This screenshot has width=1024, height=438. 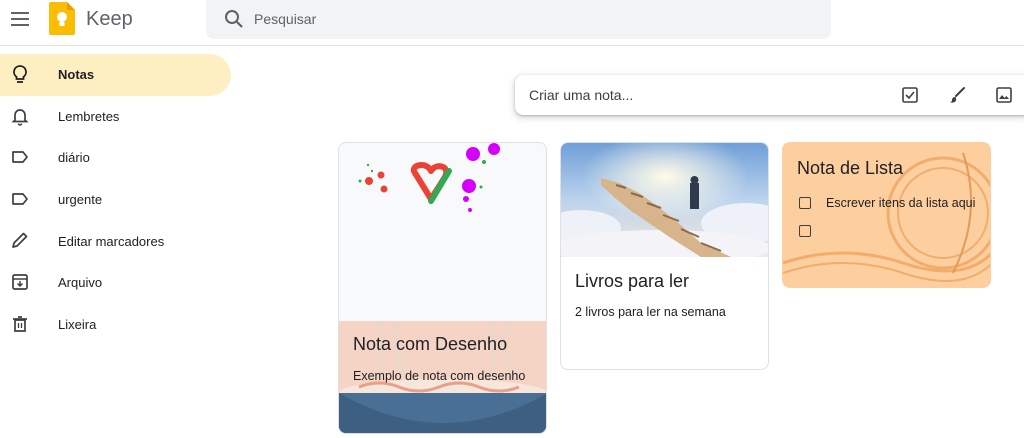 What do you see at coordinates (80, 283) in the screenshot?
I see `sidebar-item-label: Arquivo` at bounding box center [80, 283].